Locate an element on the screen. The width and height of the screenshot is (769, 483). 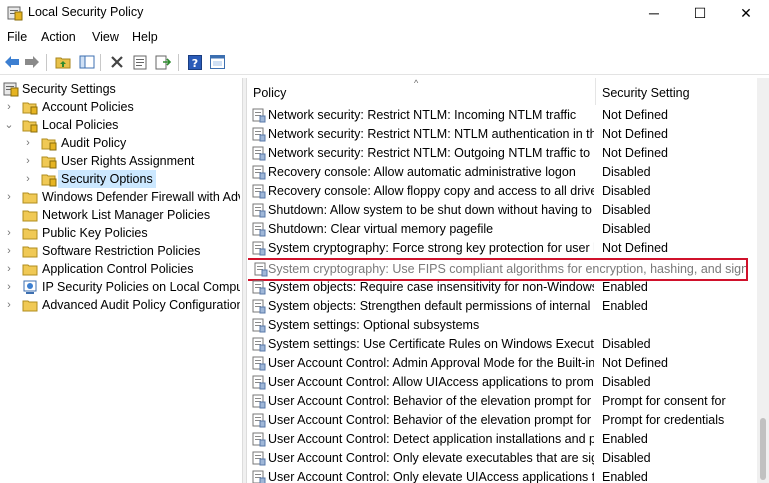
console-window-icon is located at coordinates (217, 62).